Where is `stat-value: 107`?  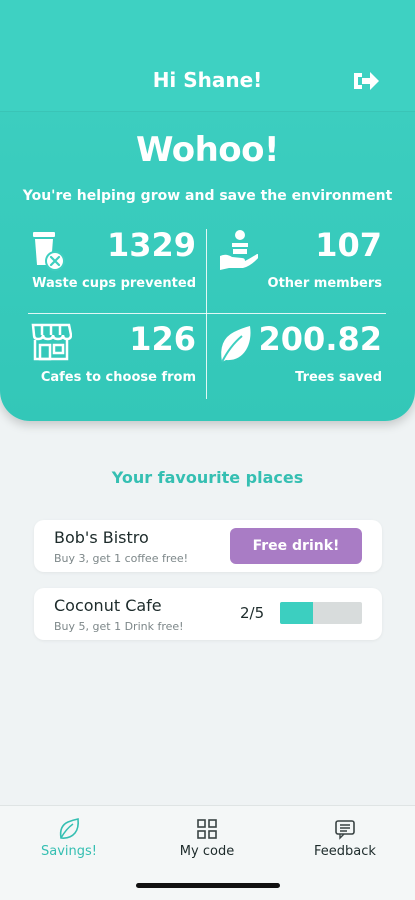 stat-value: 107 is located at coordinates (348, 245).